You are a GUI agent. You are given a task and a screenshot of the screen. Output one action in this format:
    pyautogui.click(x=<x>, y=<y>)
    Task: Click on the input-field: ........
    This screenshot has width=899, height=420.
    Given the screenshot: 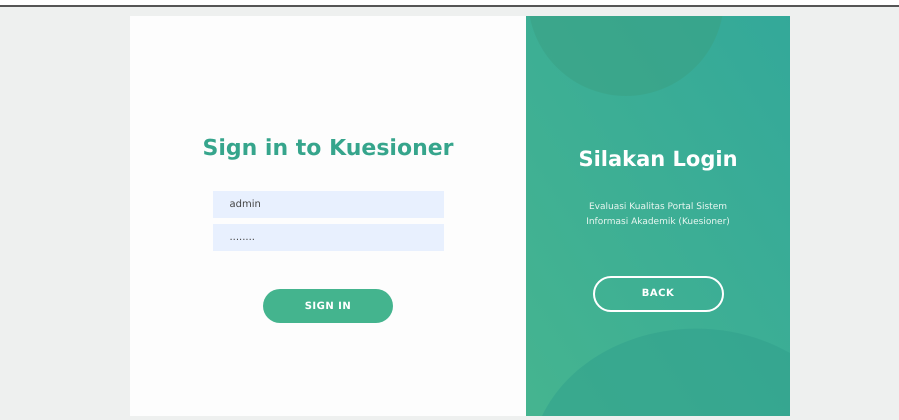 What is the action you would take?
    pyautogui.click(x=328, y=237)
    